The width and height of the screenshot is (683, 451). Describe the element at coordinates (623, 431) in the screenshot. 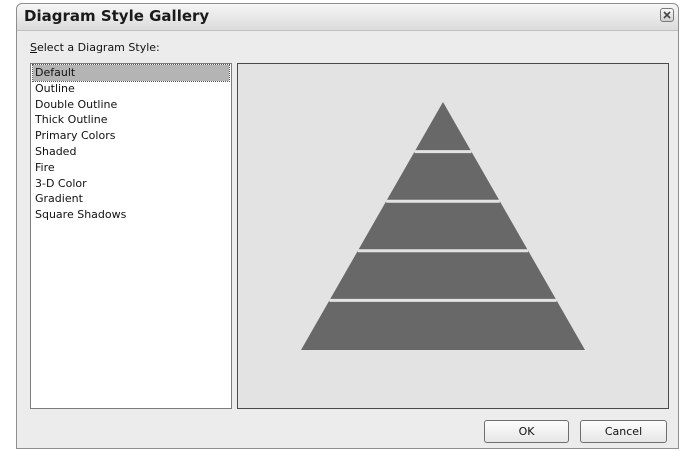

I see `cancel-button: Cancel` at that location.